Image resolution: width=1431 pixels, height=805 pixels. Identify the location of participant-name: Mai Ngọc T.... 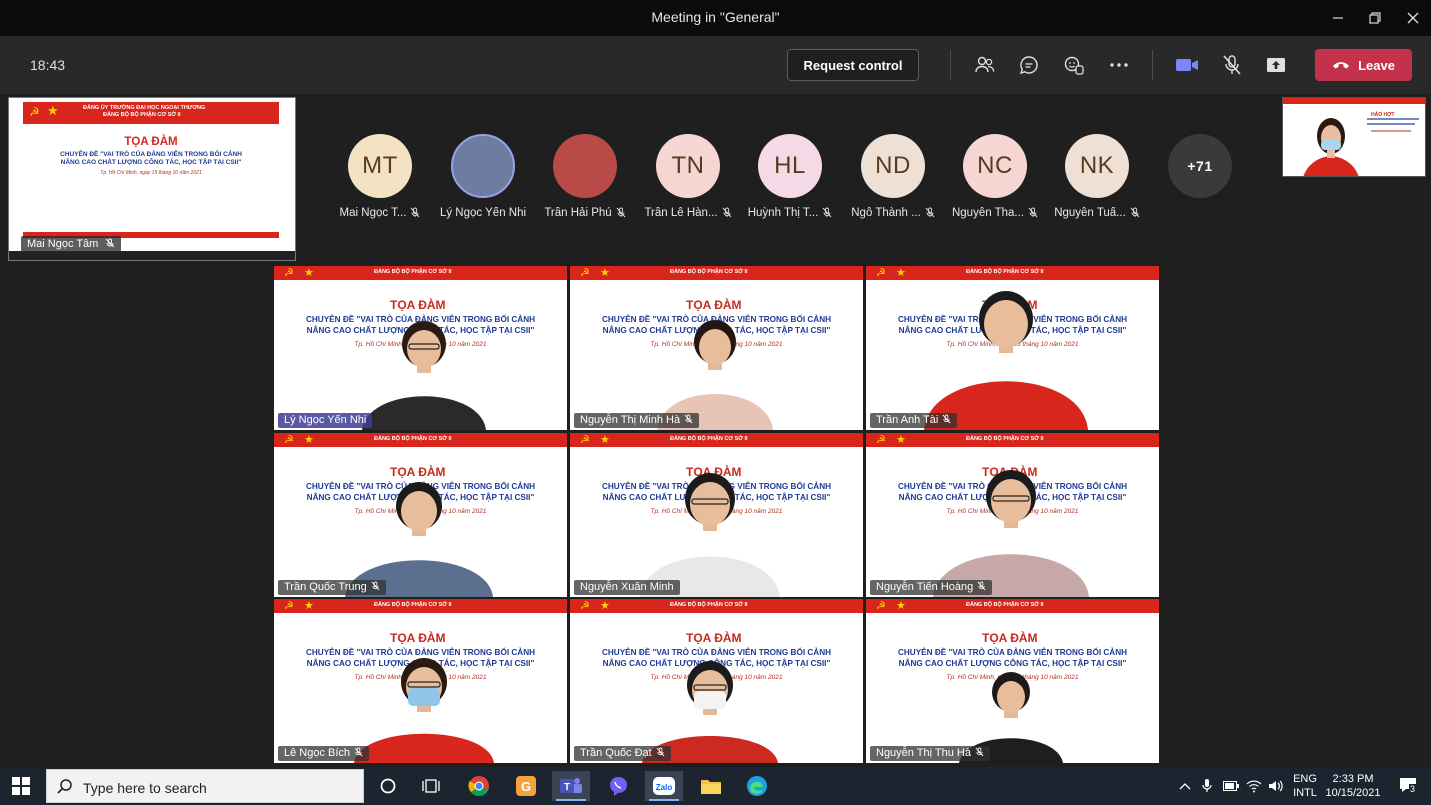
(380, 213).